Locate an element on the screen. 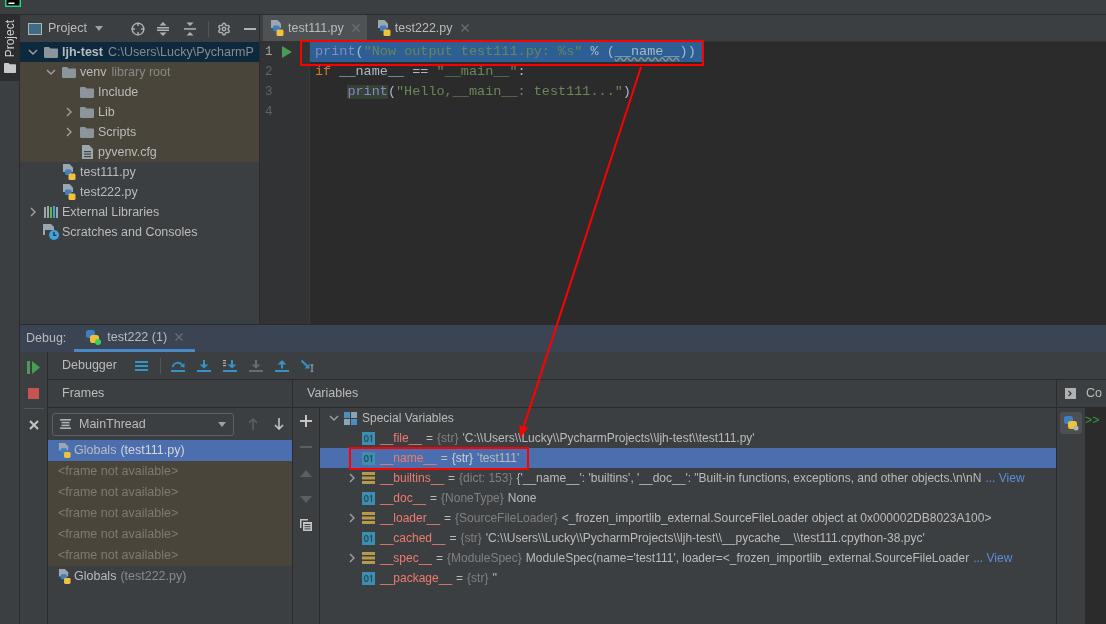  panel-title: Debug: is located at coordinates (46, 338).